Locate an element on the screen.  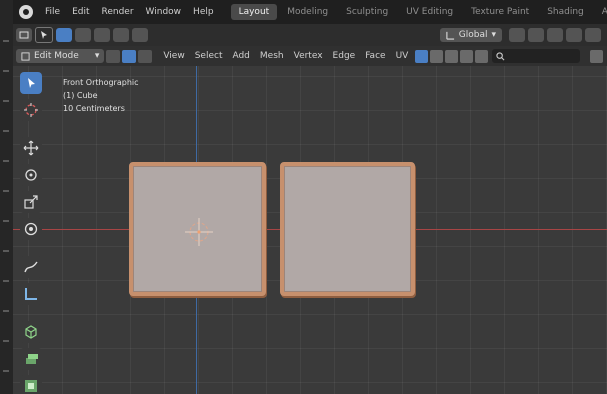
editor-type-icon is located at coordinates (24, 35).